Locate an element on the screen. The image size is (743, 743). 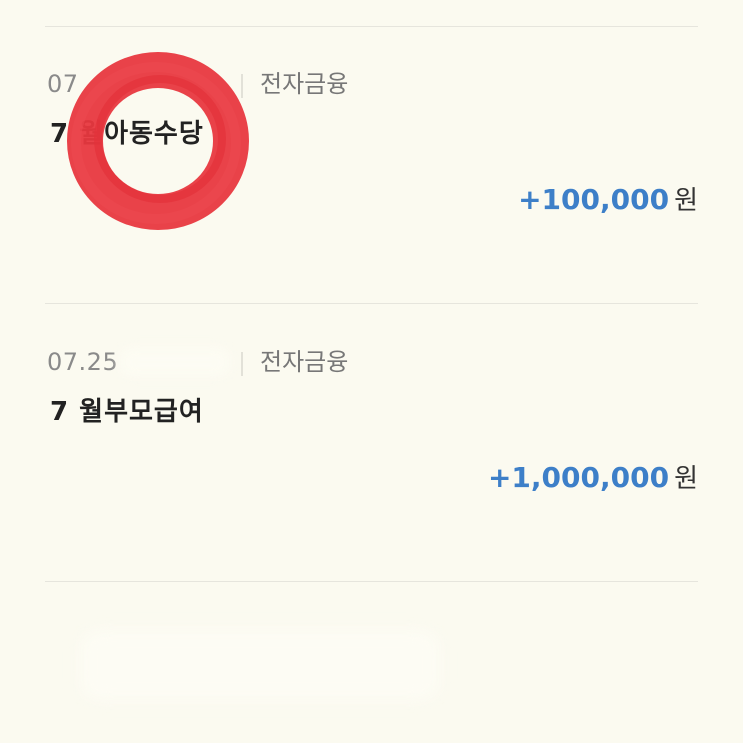
amount-value: +1,000,000 is located at coordinates (578, 477).